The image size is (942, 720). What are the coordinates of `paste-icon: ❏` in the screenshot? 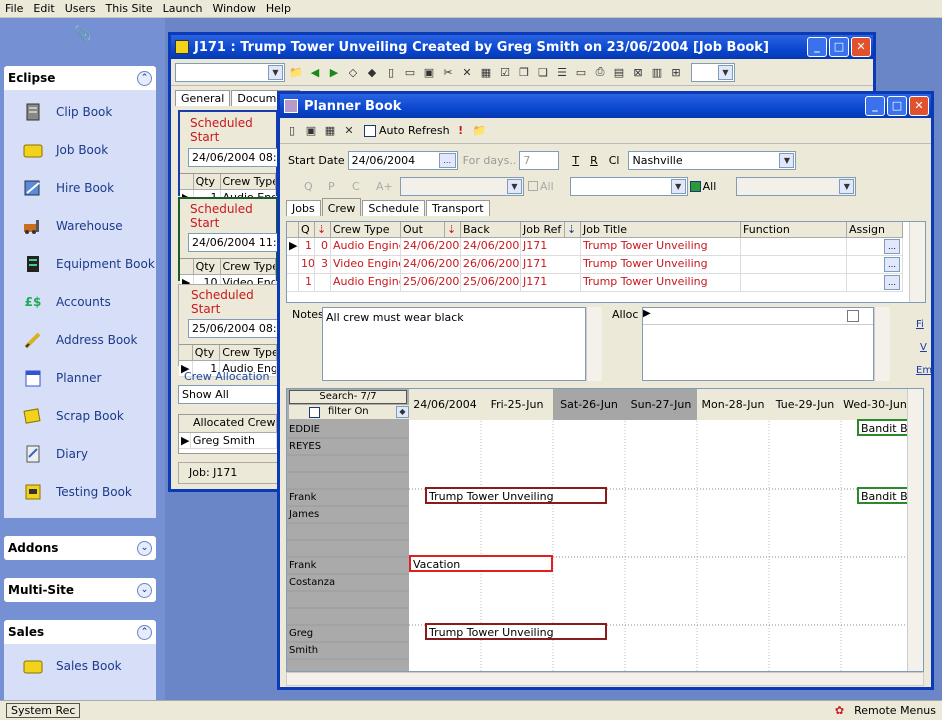 It's located at (543, 72).